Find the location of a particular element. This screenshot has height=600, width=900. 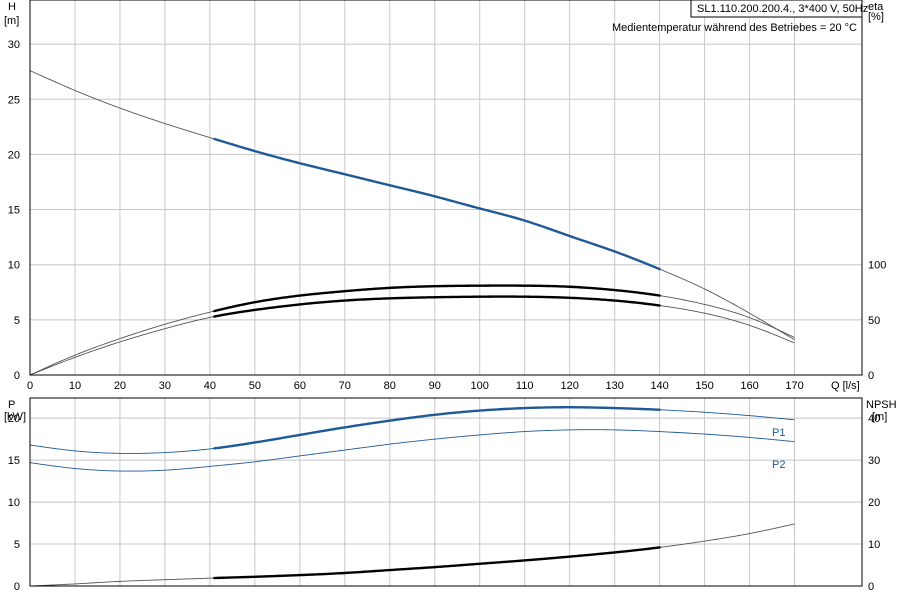

top-left-tick-label: 25 is located at coordinates (14, 100).